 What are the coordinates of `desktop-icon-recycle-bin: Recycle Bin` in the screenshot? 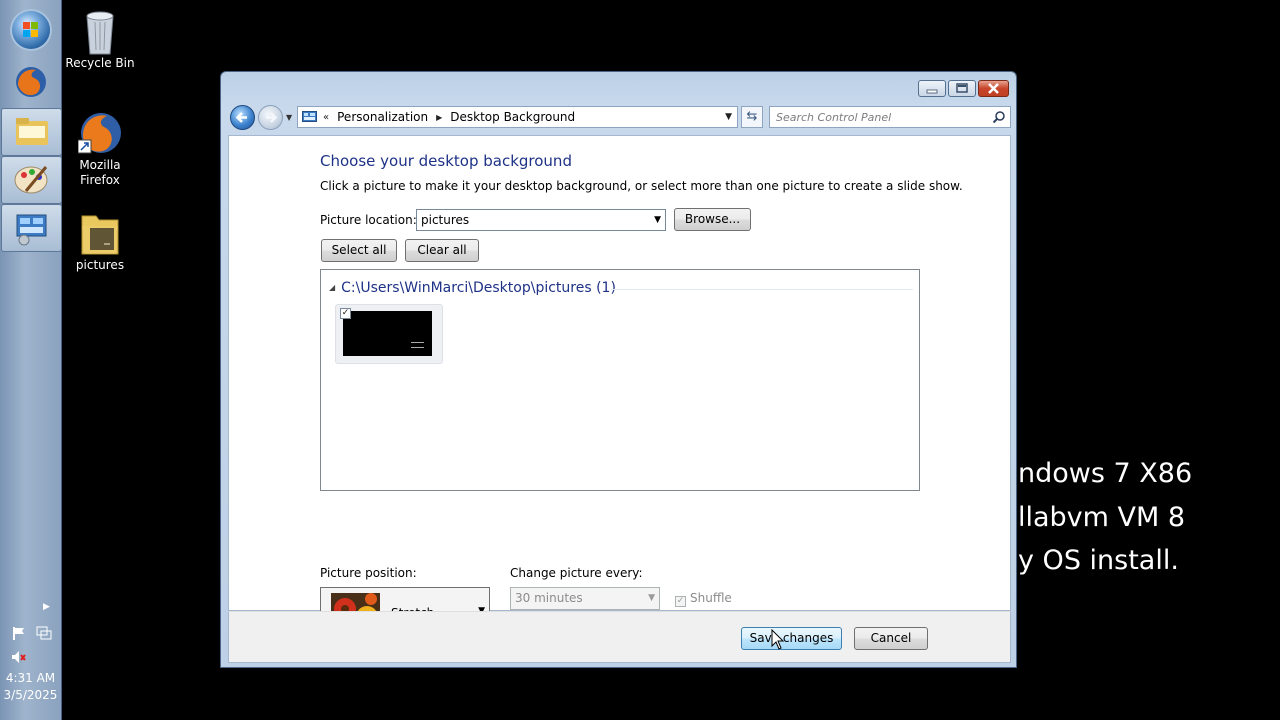 It's located at (100, 39).